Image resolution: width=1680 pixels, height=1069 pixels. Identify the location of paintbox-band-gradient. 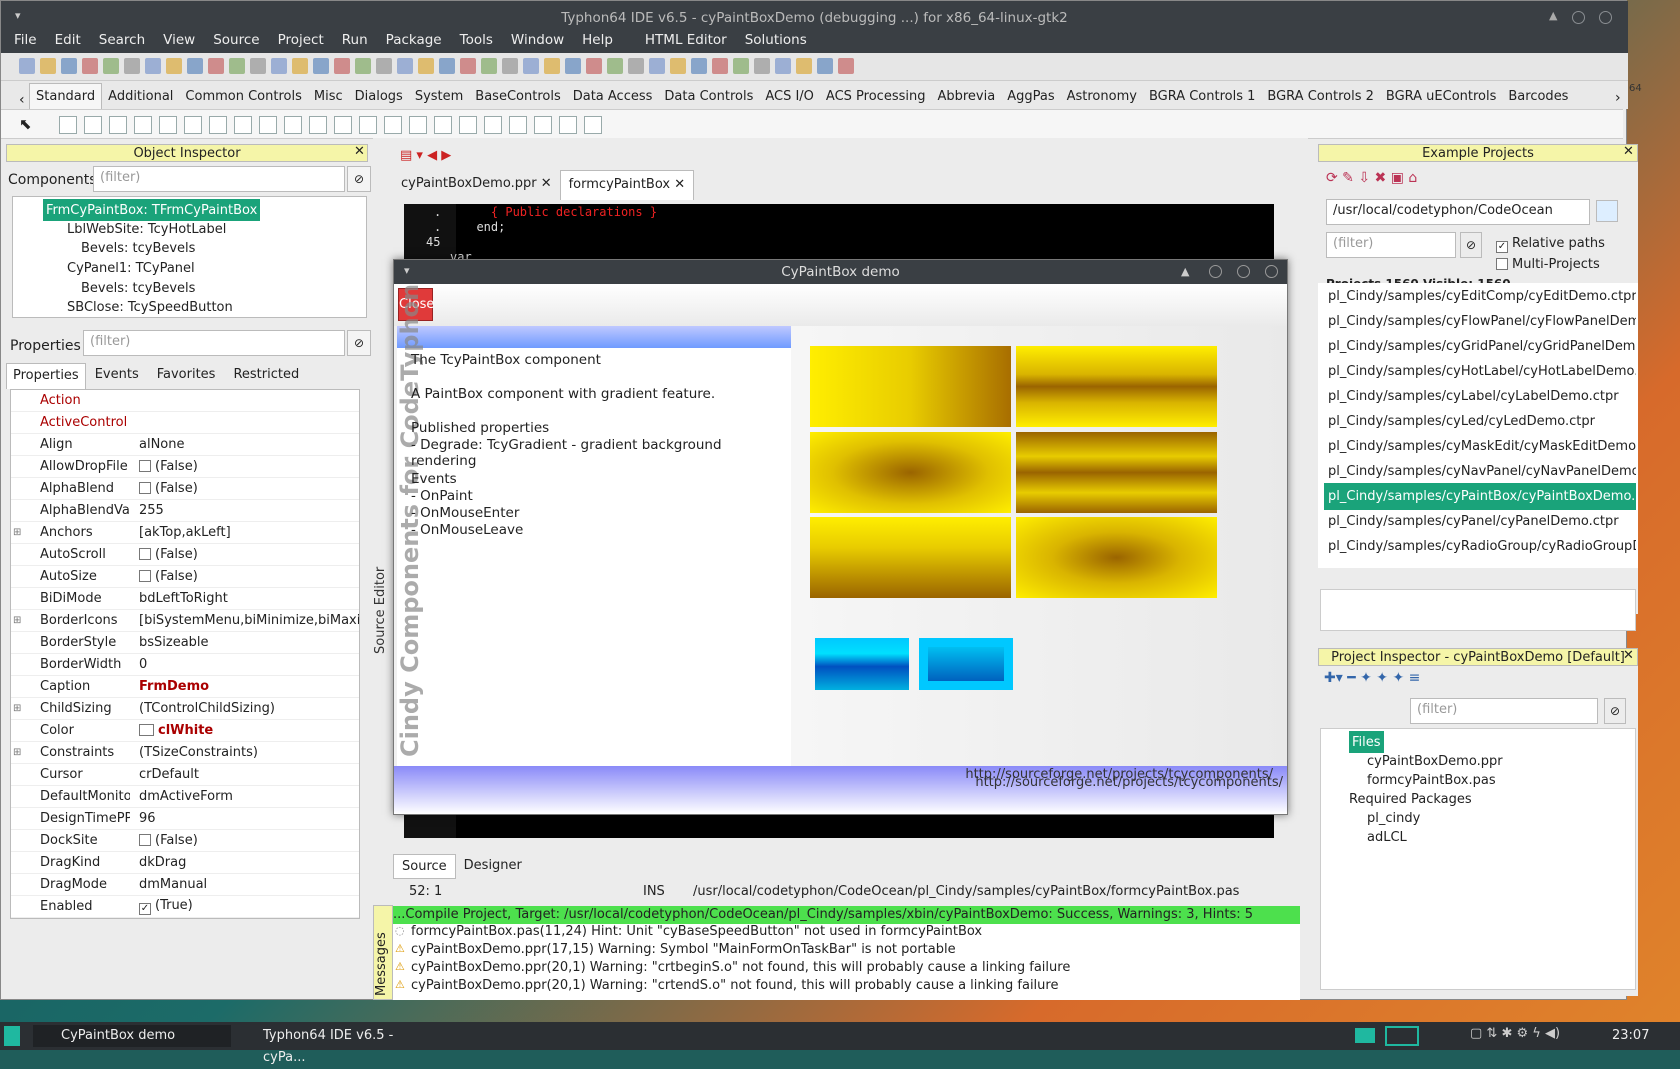
(1116, 472).